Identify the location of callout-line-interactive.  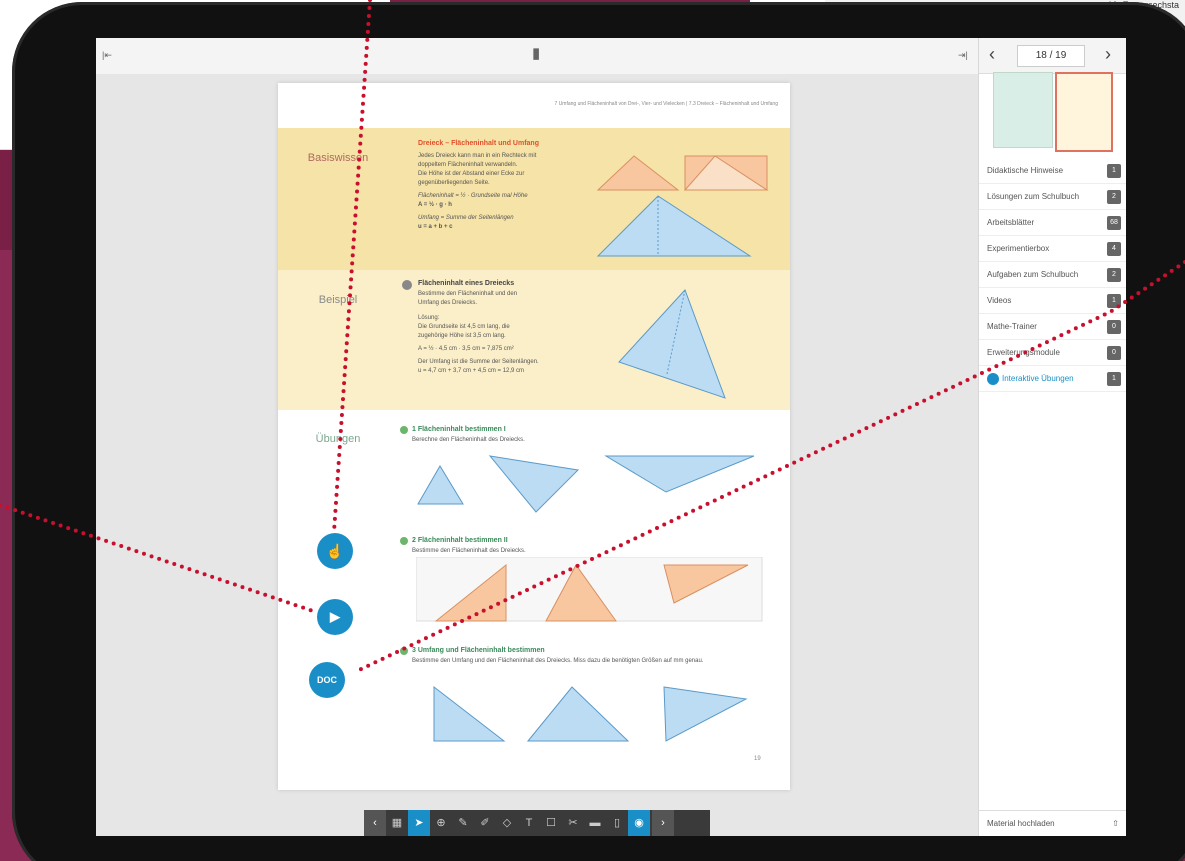
(352, 267).